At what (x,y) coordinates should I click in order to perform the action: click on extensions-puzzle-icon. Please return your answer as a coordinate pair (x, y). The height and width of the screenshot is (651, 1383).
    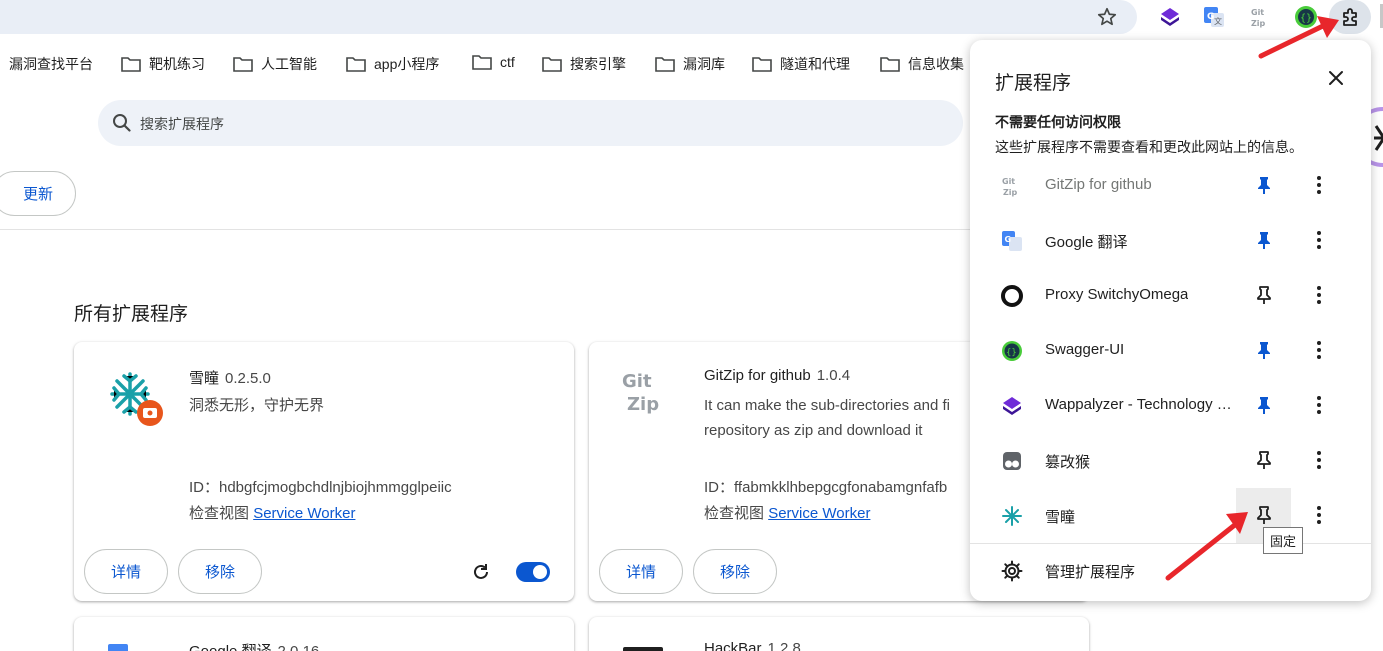
    Looking at the image, I should click on (1350, 17).